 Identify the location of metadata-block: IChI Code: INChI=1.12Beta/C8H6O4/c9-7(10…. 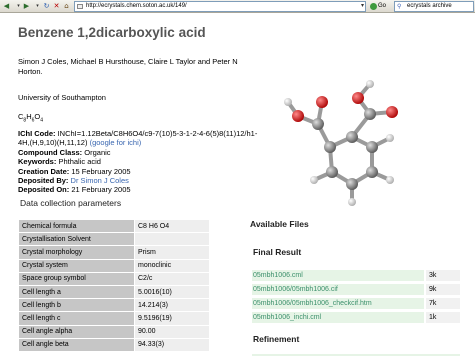
(138, 162).